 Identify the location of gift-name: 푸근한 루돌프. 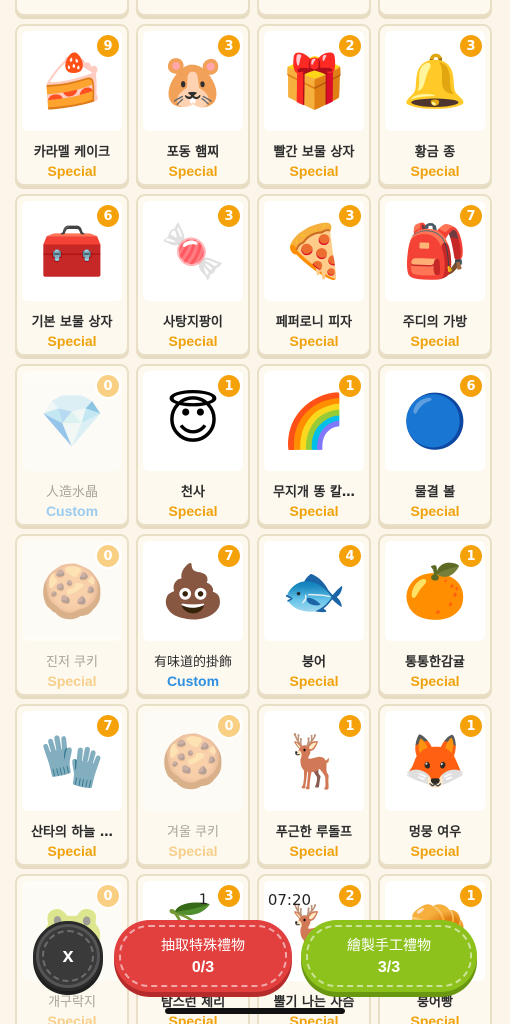
(314, 832).